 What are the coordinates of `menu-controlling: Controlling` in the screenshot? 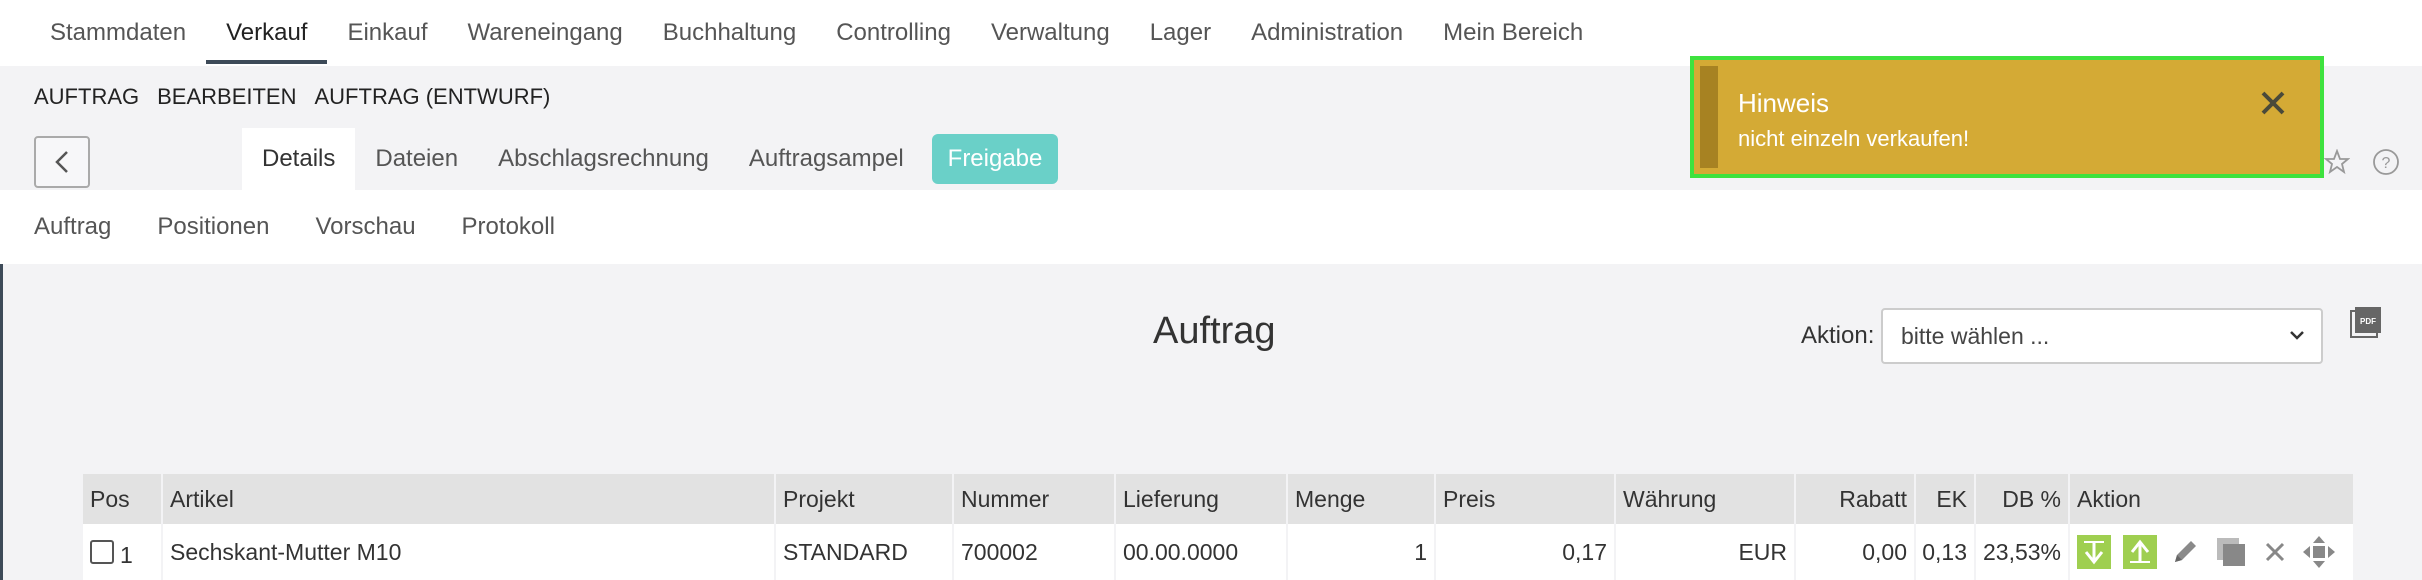 It's located at (893, 33).